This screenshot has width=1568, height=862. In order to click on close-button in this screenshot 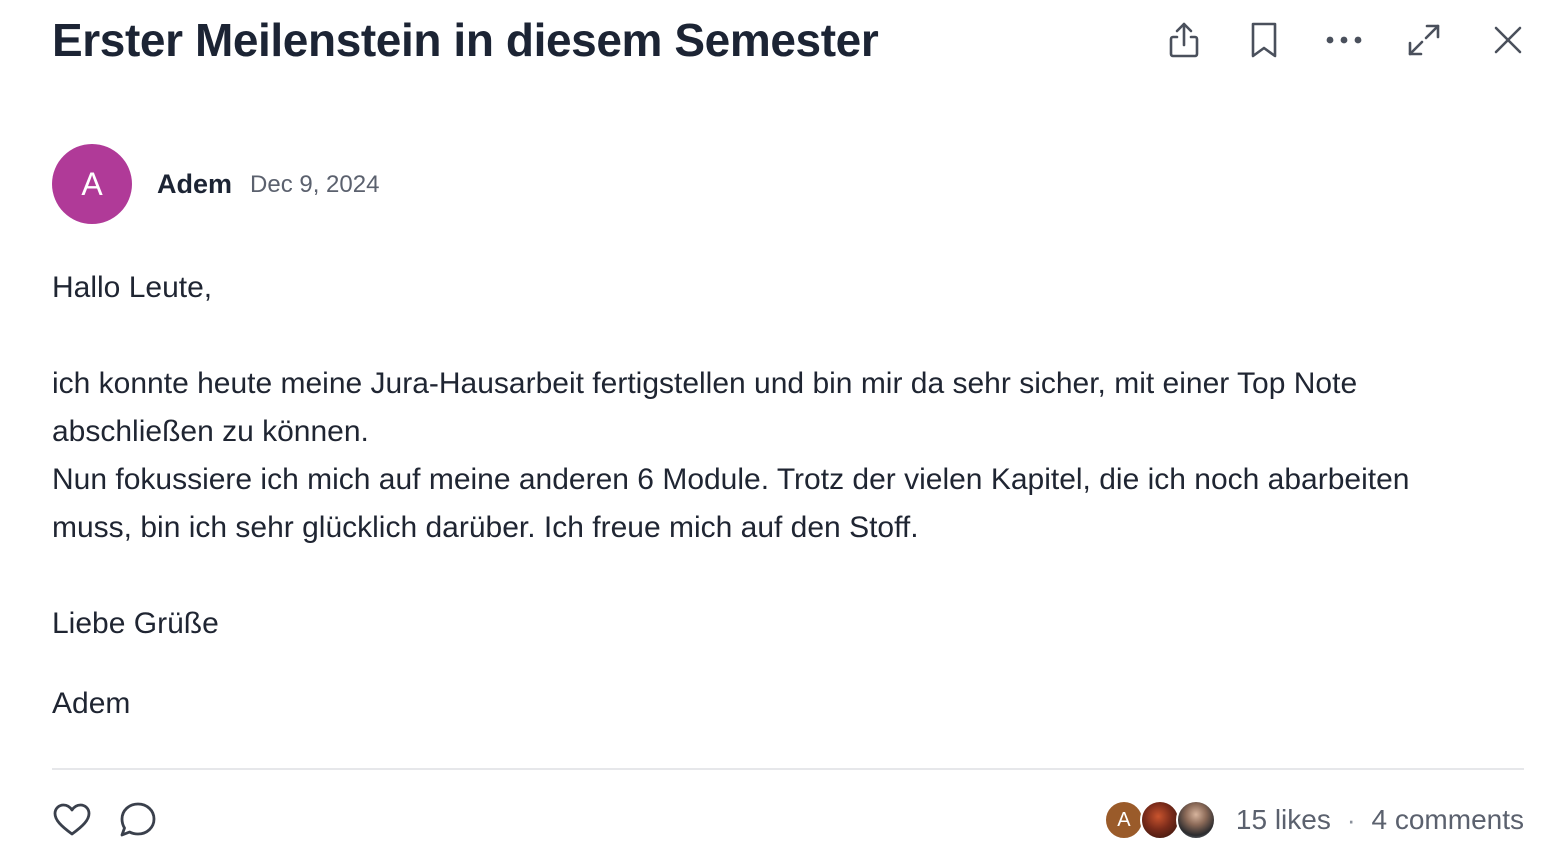, I will do `click(1494, 40)`.